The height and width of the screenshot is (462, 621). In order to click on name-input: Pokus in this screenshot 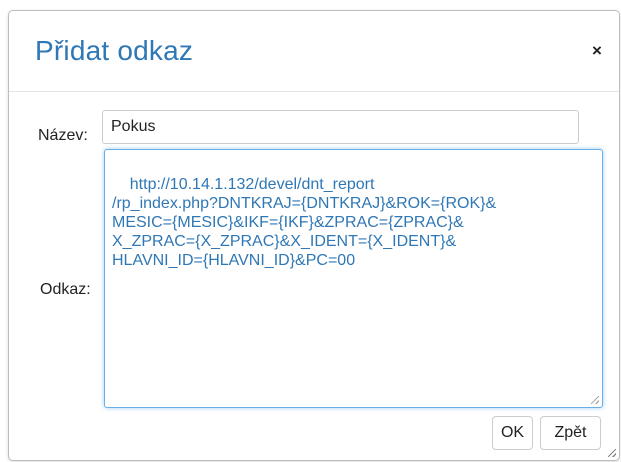, I will do `click(340, 127)`.